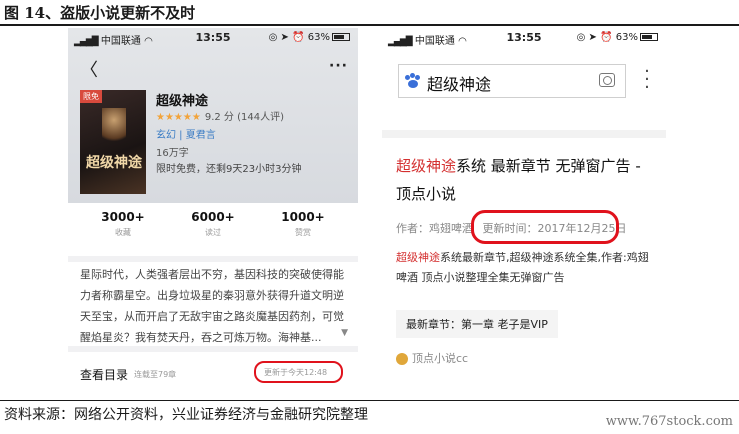 This screenshot has width=739, height=434. Describe the element at coordinates (647, 80) in the screenshot. I see `more-vertical-icon: · · ·` at that location.